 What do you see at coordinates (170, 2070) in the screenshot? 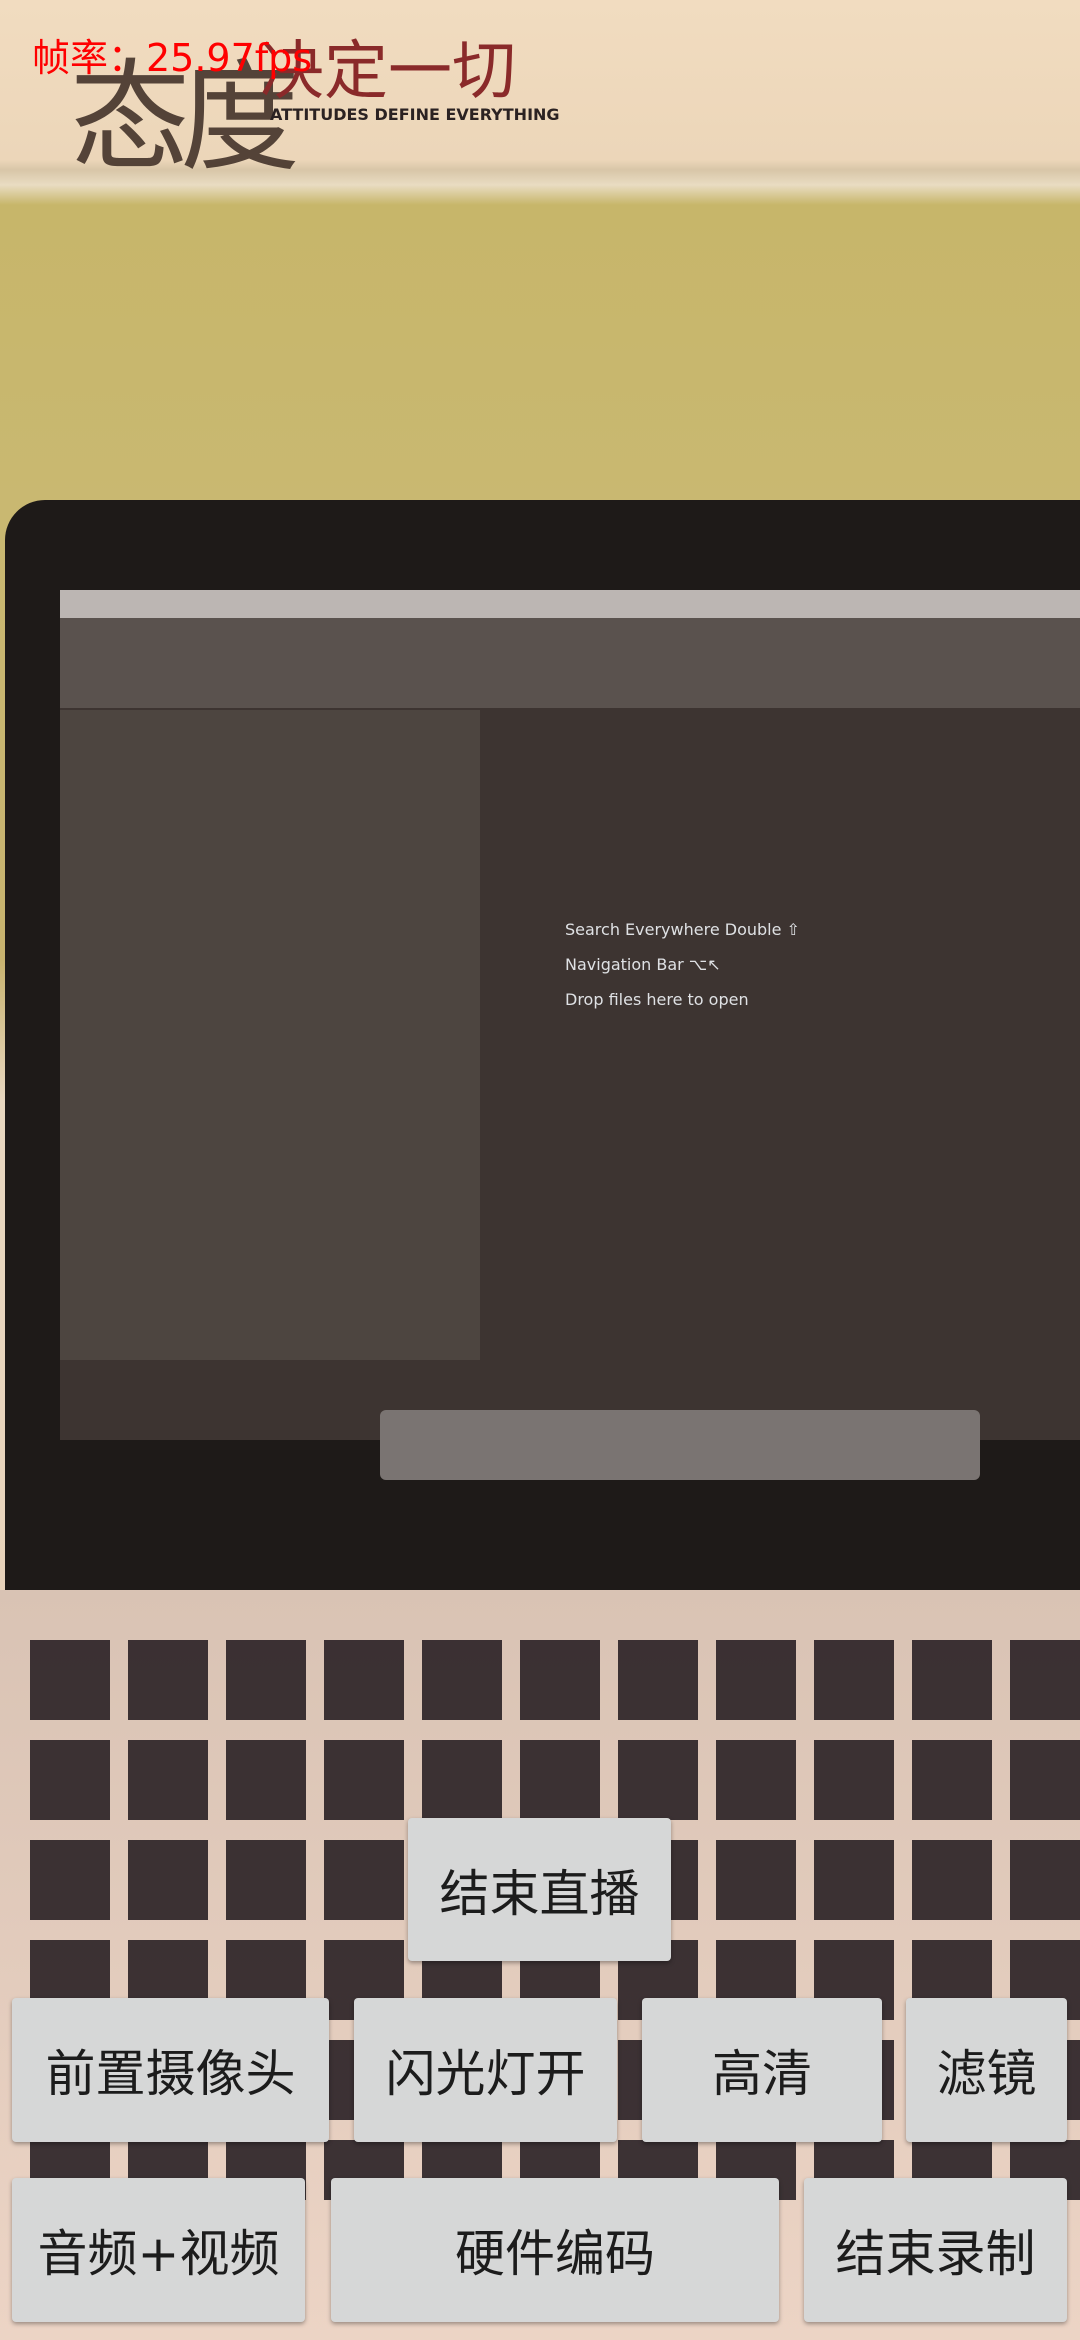
I see `front-camera-button: 前置摄像头` at bounding box center [170, 2070].